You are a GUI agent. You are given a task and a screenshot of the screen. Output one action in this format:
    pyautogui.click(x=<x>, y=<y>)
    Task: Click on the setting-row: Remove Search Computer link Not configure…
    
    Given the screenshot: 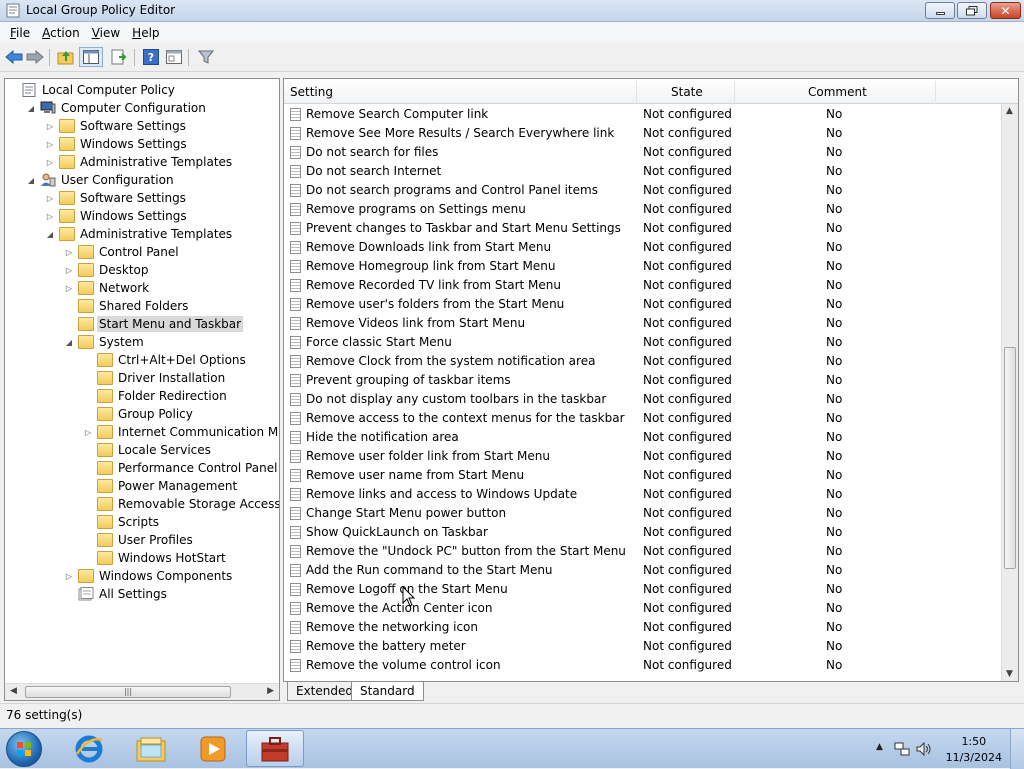 What is the action you would take?
    pyautogui.click(x=643, y=114)
    